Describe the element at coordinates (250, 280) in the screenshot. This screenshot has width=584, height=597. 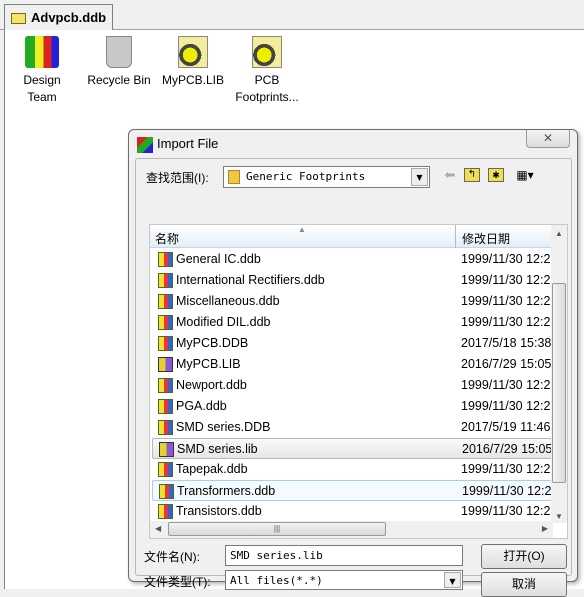
I see `file-name: International Rectifiers.ddb` at that location.